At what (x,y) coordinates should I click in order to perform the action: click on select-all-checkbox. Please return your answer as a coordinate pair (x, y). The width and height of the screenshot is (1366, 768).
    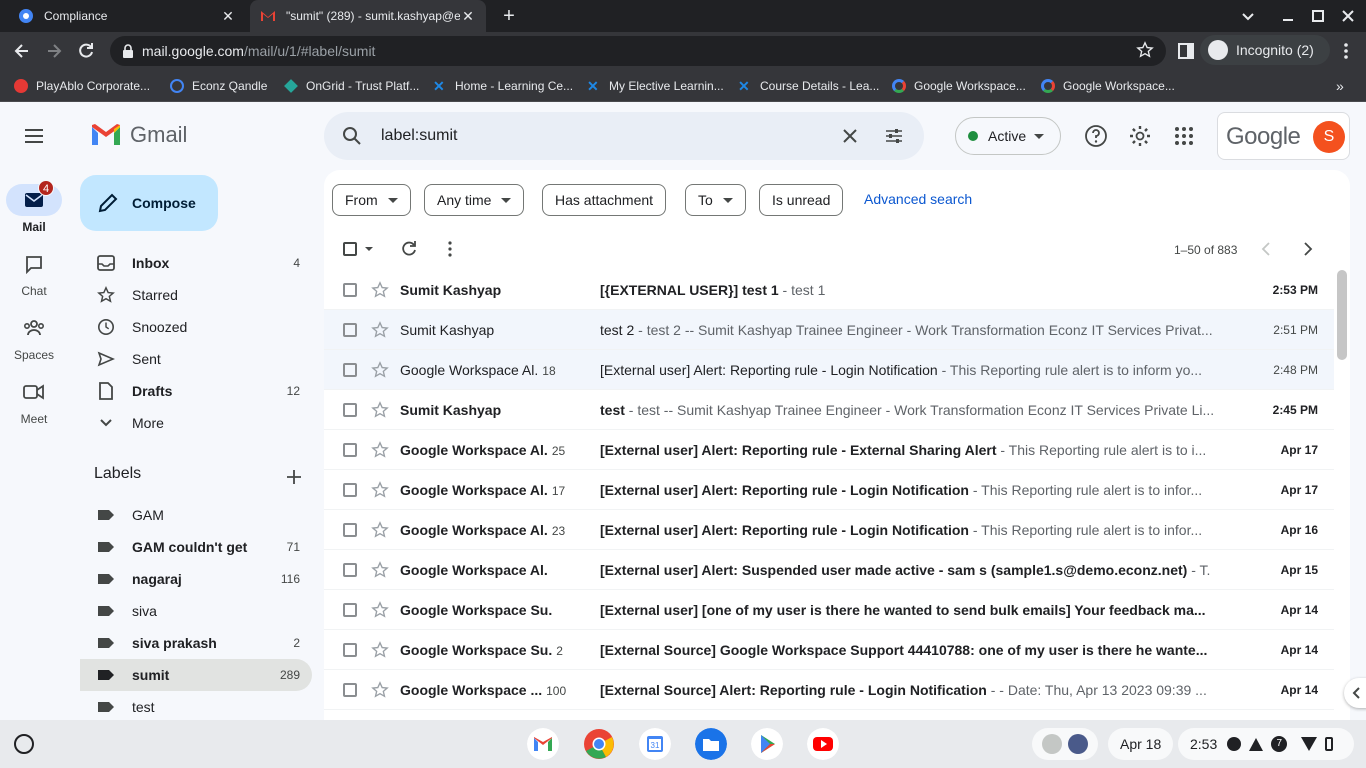
    Looking at the image, I should click on (350, 249).